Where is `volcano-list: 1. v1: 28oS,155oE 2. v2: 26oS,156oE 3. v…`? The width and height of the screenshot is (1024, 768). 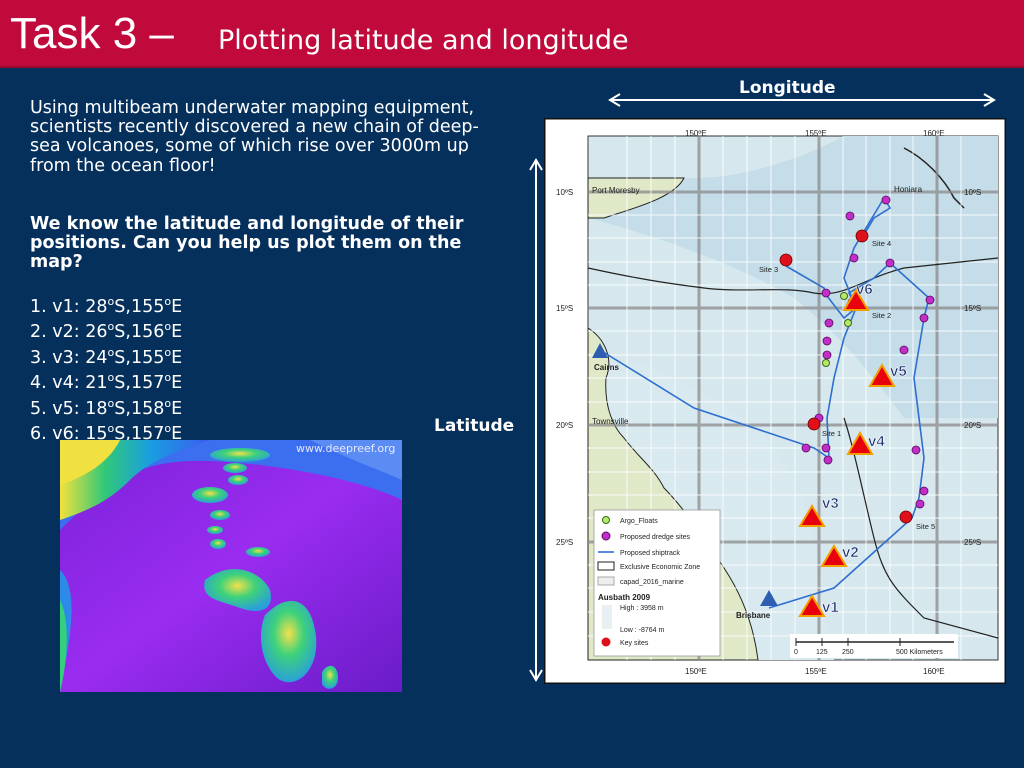
volcano-list: 1. v1: 28oS,155oE 2. v2: 26oS,156oE 3. v… is located at coordinates (106, 368).